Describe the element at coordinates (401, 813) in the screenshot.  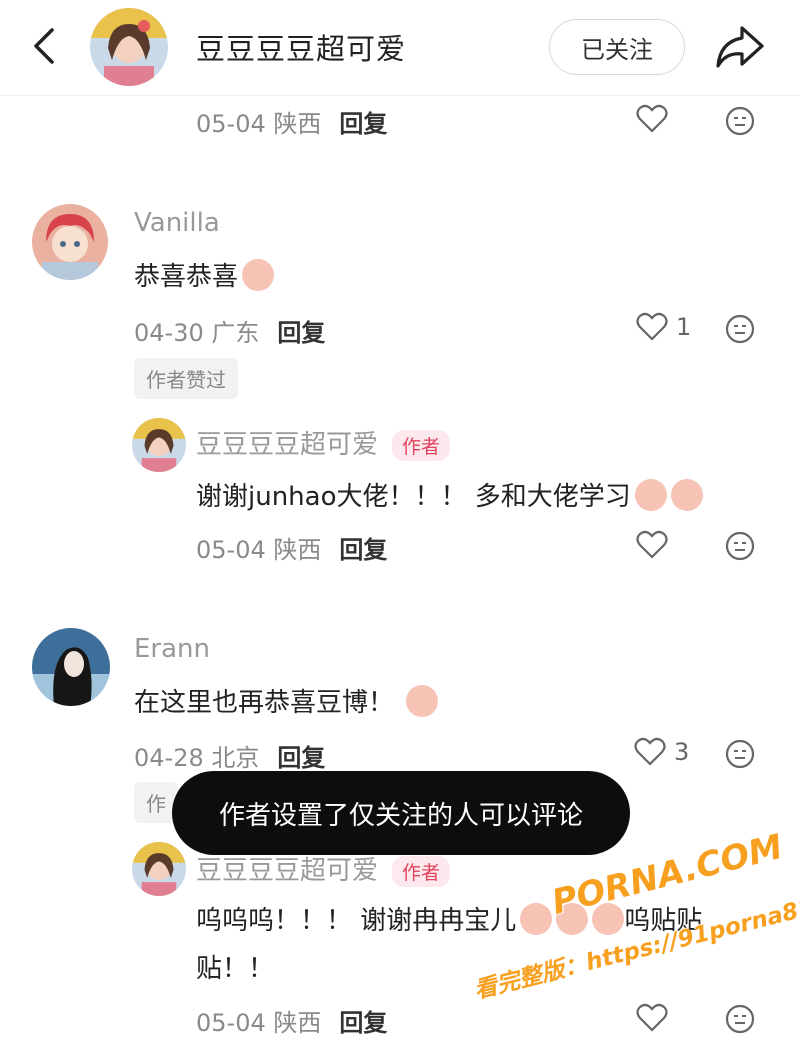
I see `toast-message: 作者设置了仅关注的人可以评论` at that location.